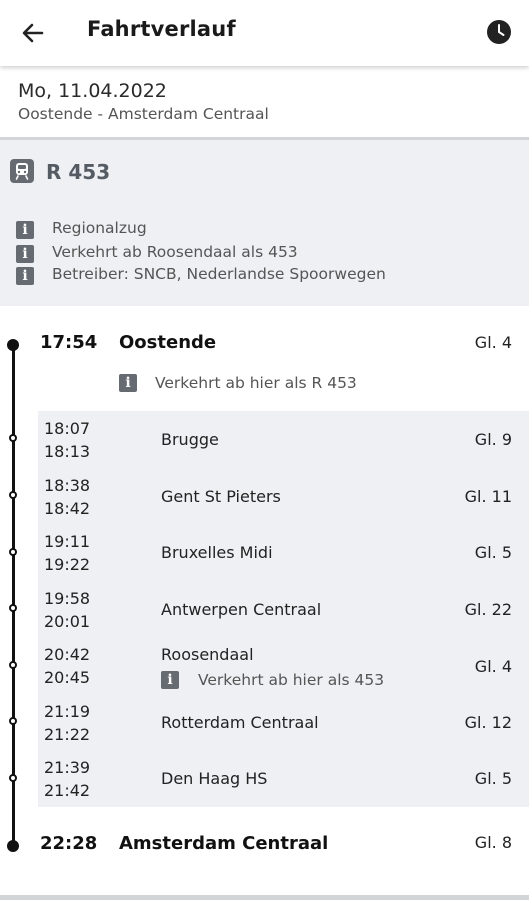  What do you see at coordinates (67, 790) in the screenshot?
I see `departure-time: 21:42` at bounding box center [67, 790].